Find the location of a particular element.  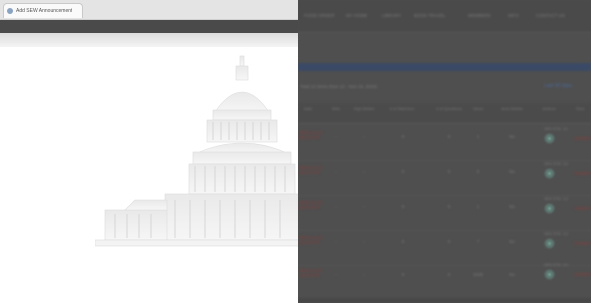

nav-item-members: MEMBERS is located at coordinates (479, 15).